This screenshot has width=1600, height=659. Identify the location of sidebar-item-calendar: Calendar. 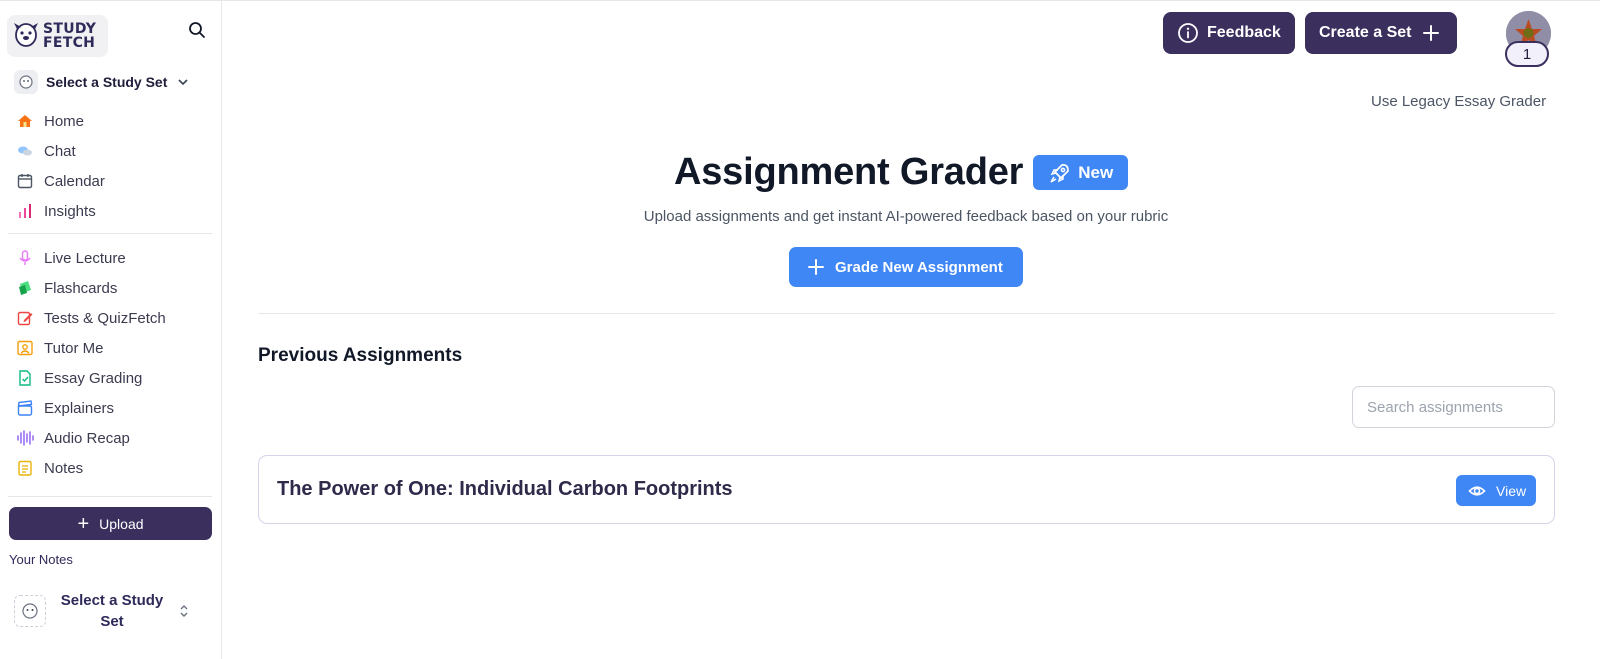
(110, 181).